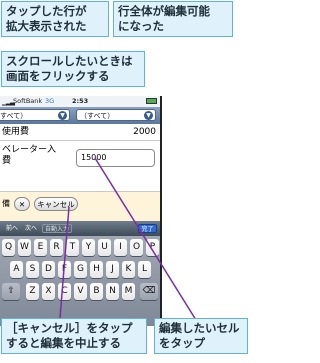  I want to click on key-w: W, so click(24, 247).